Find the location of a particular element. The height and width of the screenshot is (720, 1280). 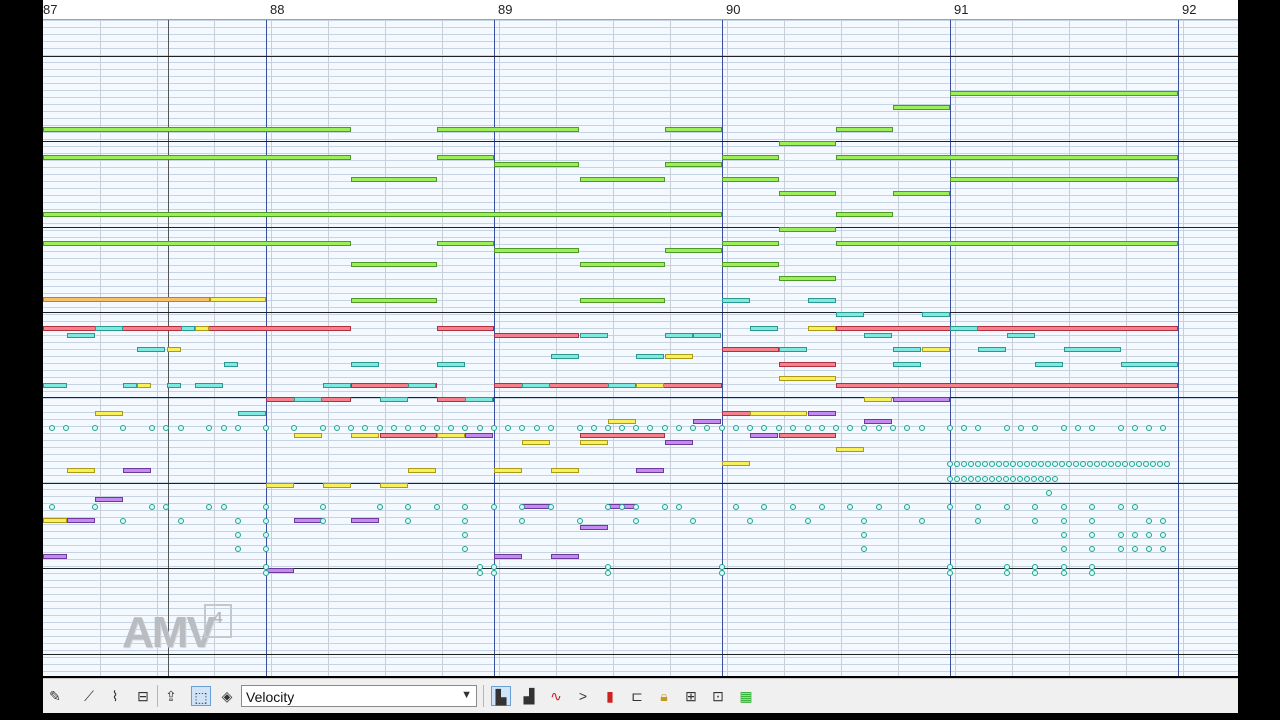

timeline-ruler: 87 88 89 90 91 92 is located at coordinates (640, 10).